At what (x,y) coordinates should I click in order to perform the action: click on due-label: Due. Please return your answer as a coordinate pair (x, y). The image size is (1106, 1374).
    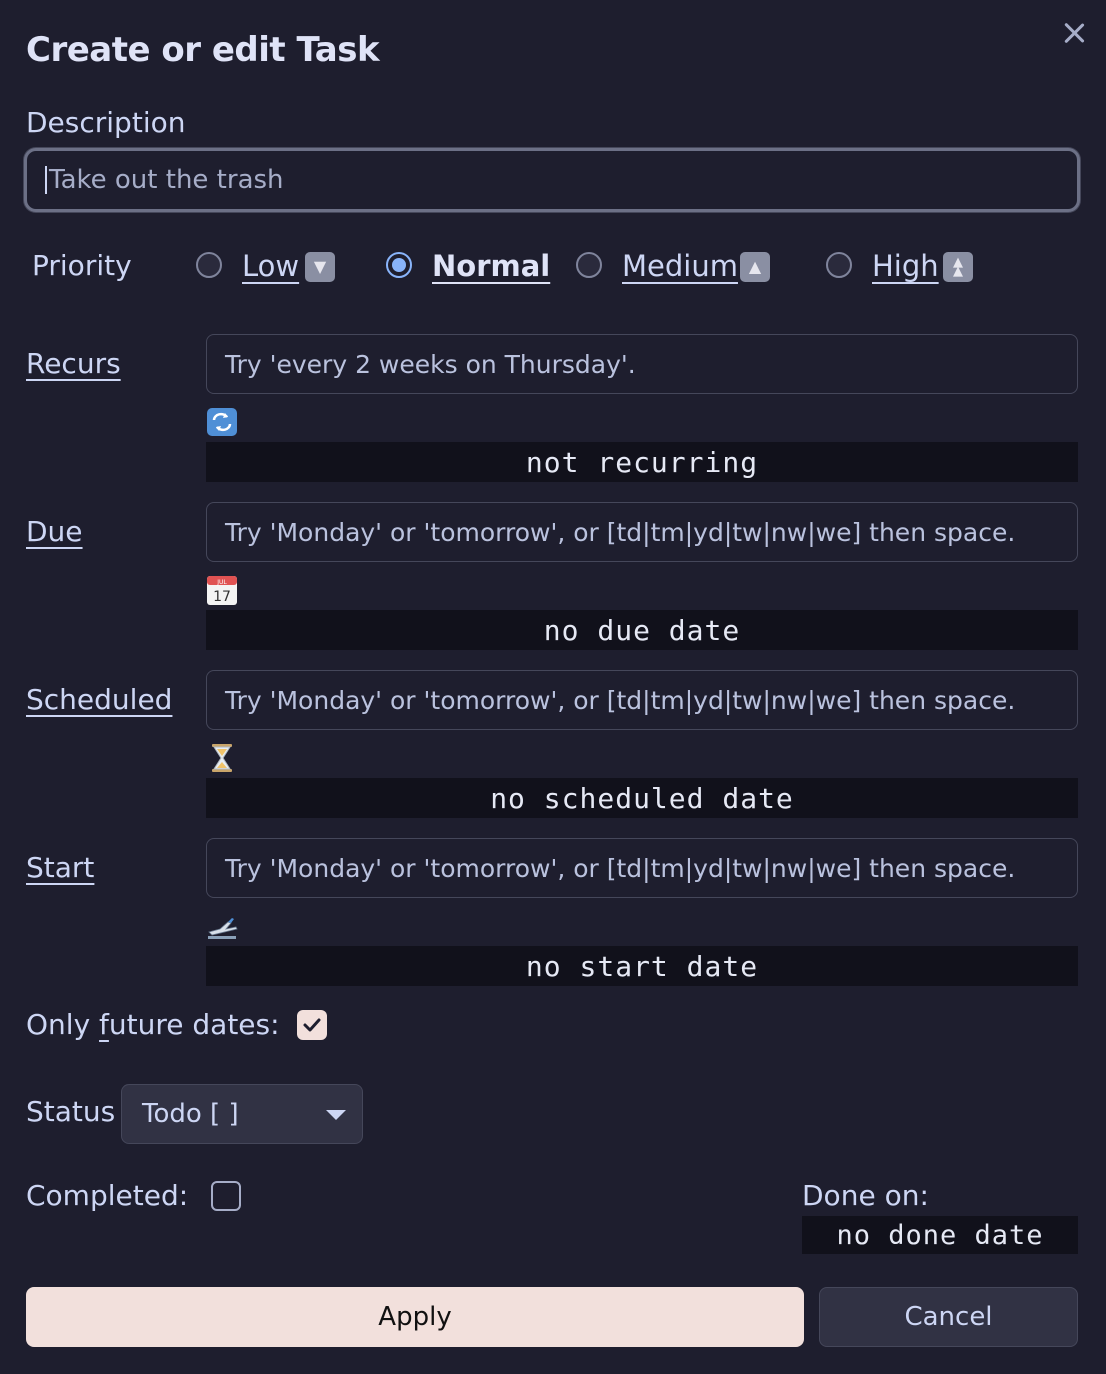
    Looking at the image, I should click on (54, 531).